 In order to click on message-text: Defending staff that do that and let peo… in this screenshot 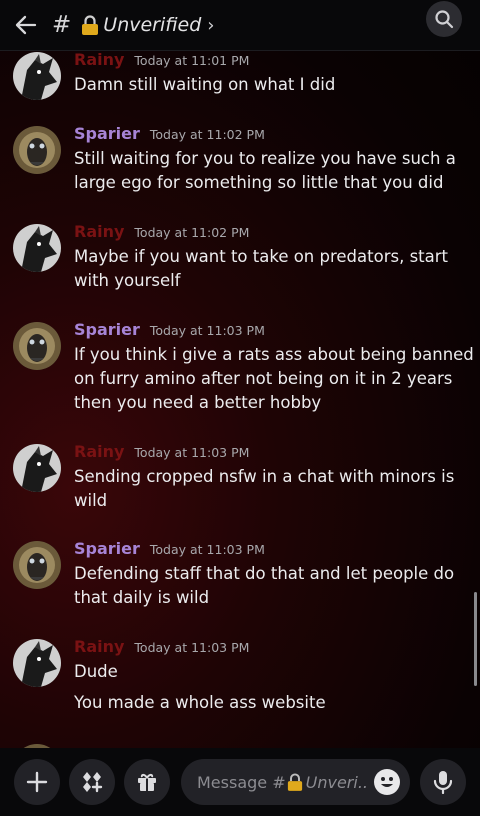, I will do `click(264, 573)`.